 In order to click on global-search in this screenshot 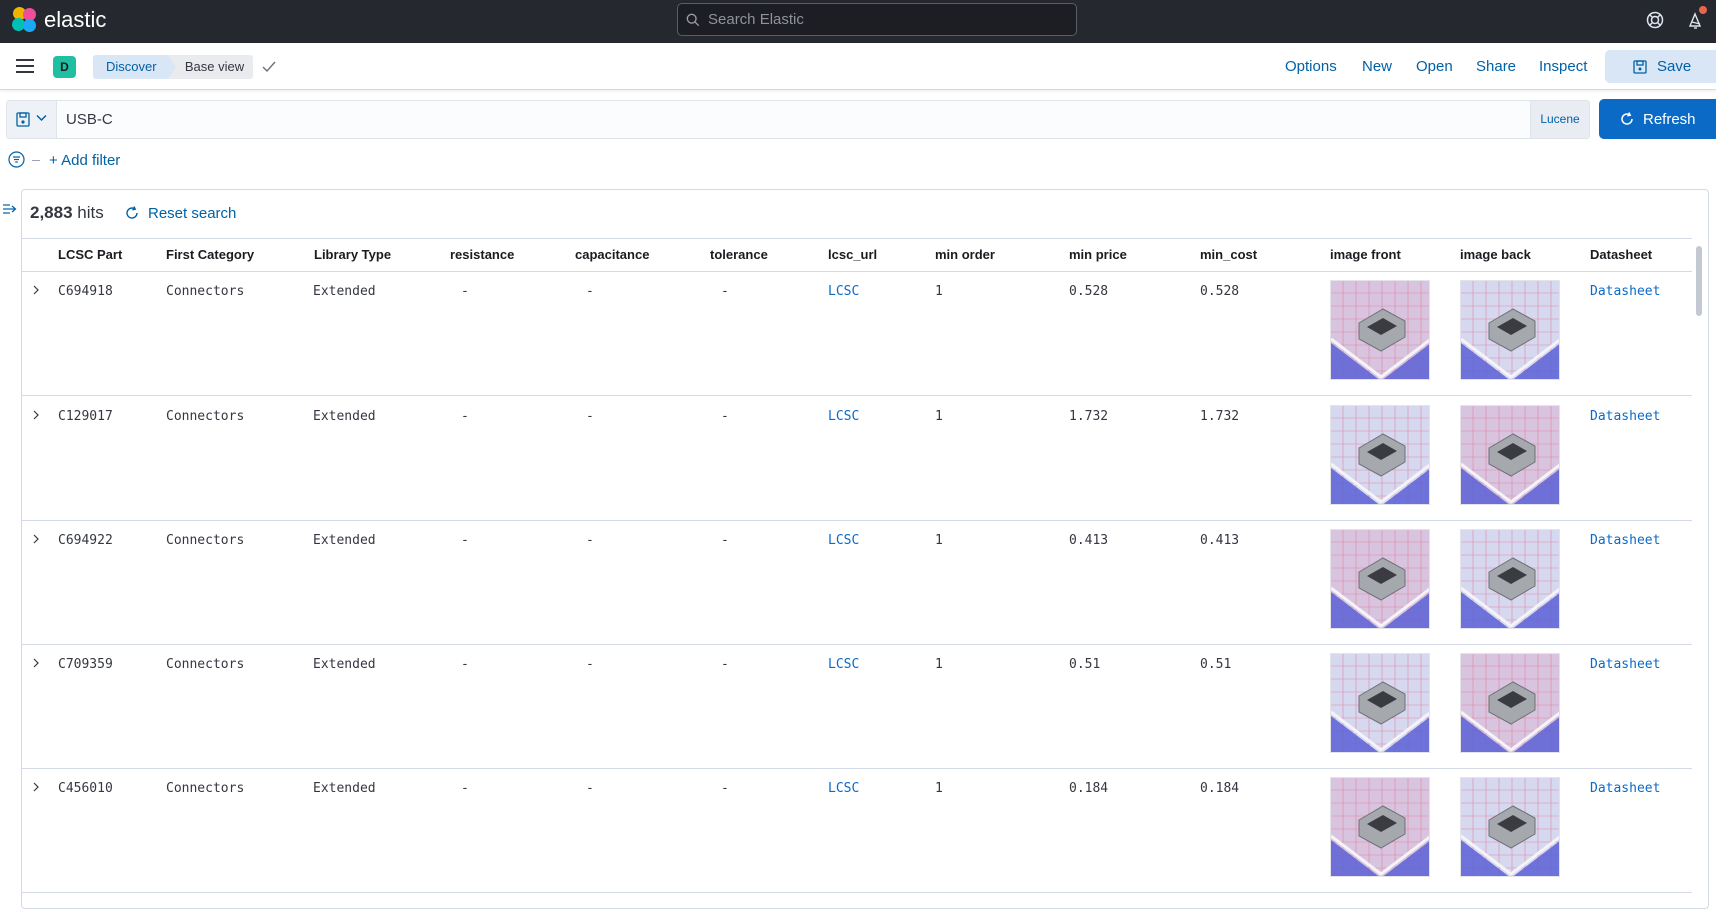, I will do `click(877, 19)`.